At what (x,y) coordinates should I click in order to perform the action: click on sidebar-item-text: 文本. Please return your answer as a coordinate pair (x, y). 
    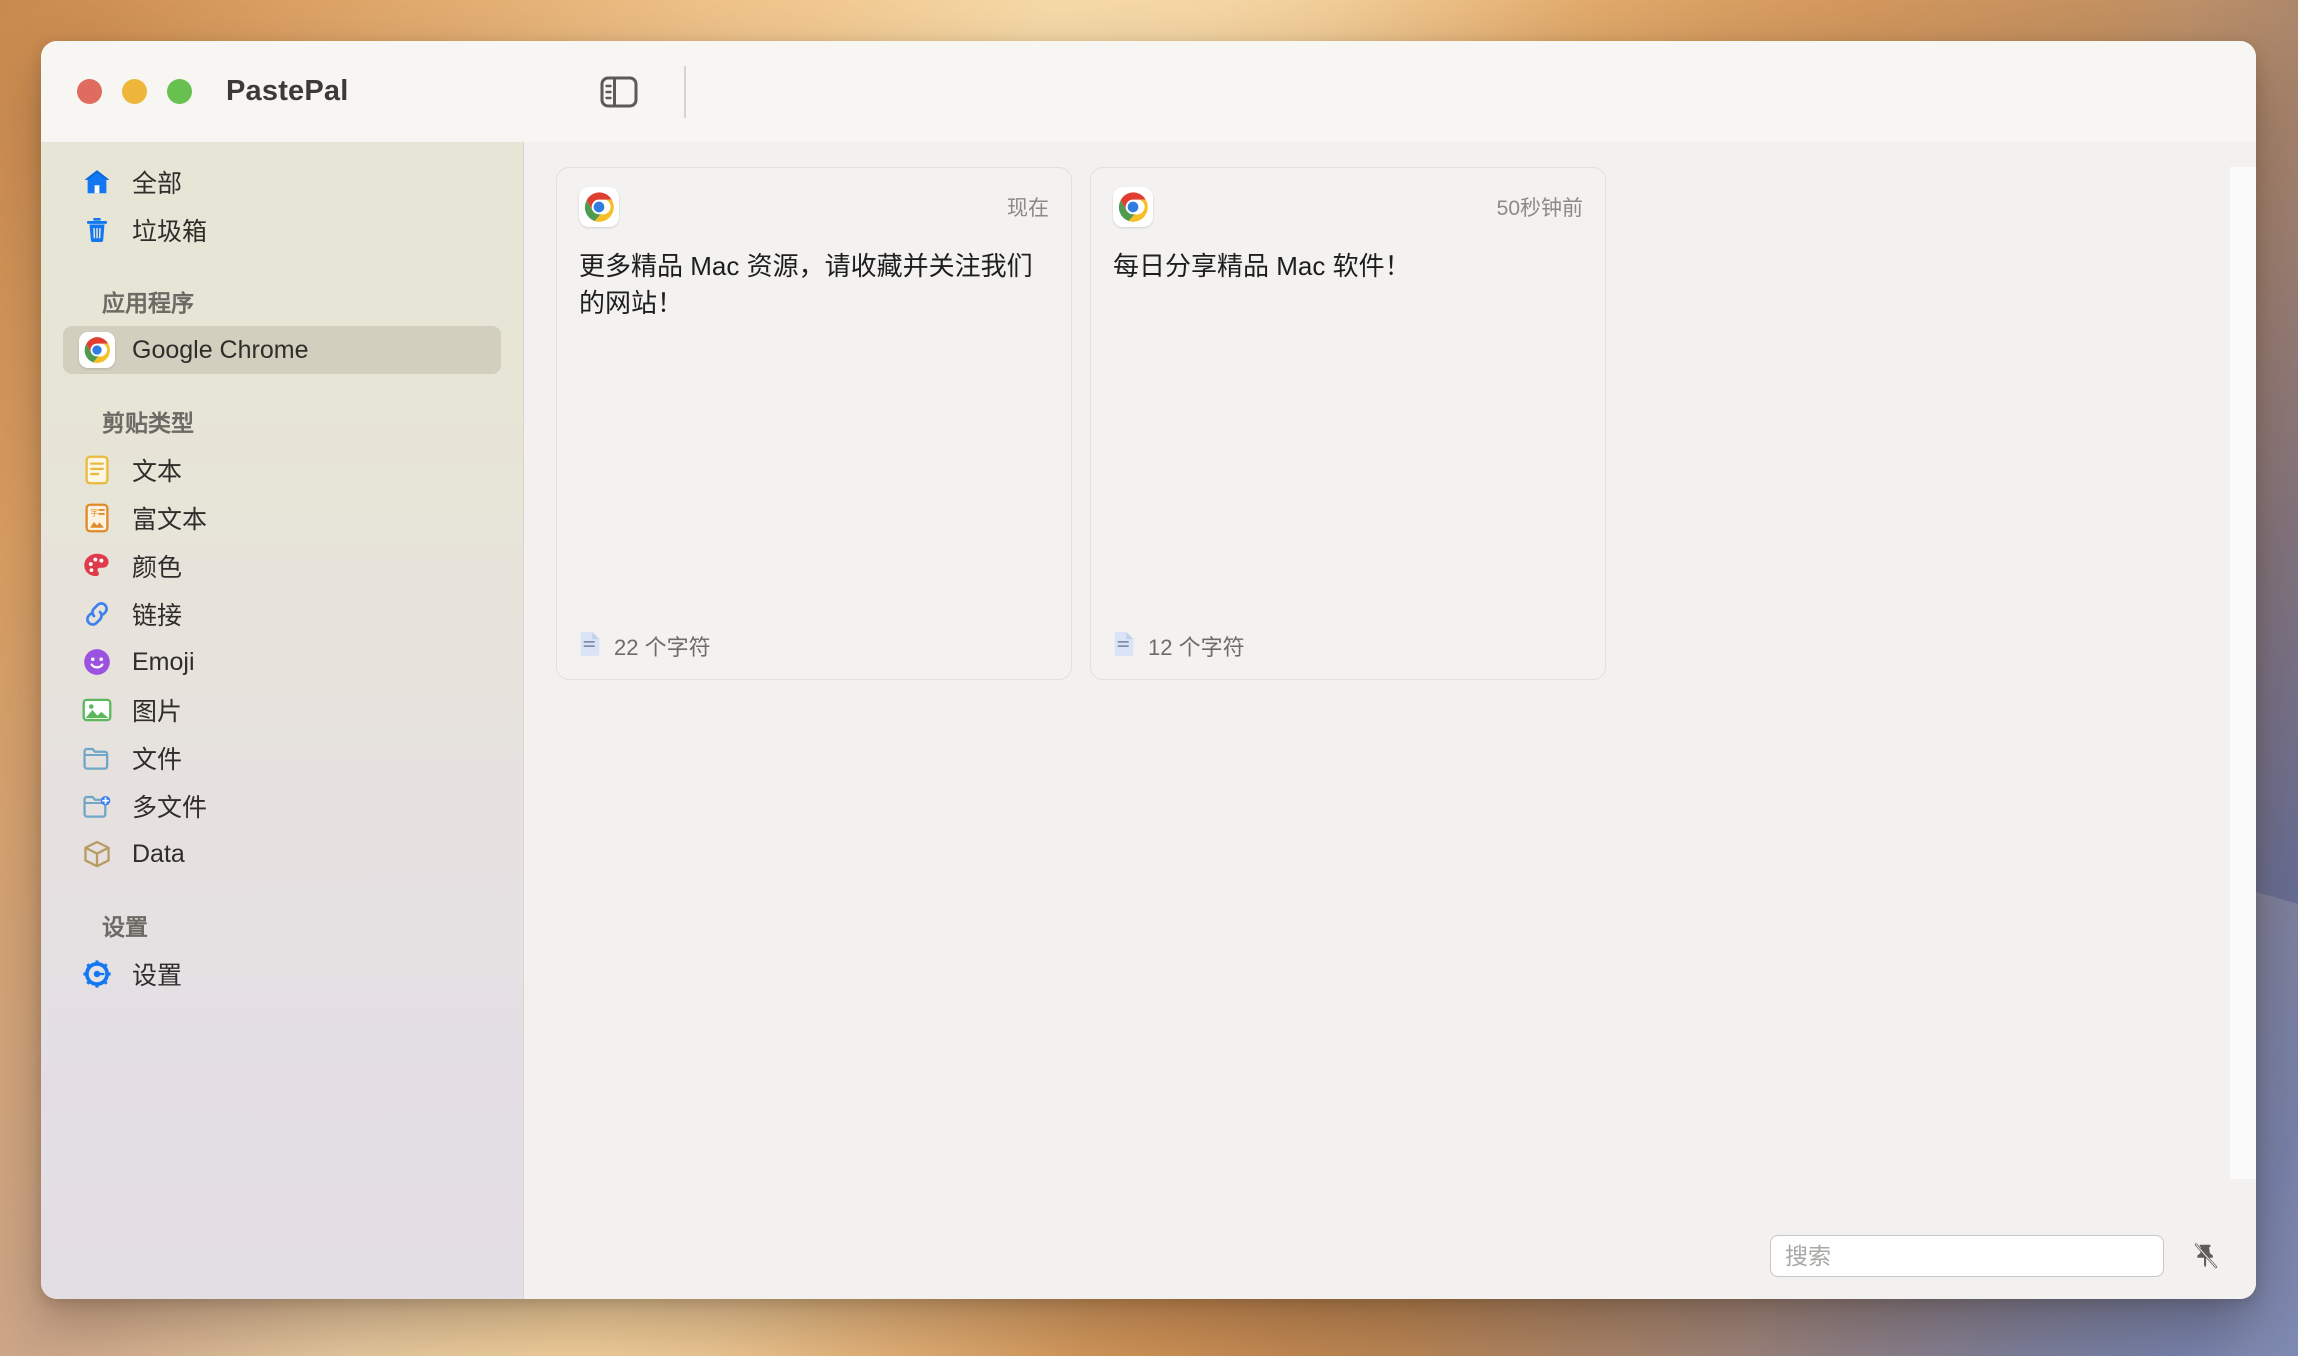
    Looking at the image, I should click on (282, 470).